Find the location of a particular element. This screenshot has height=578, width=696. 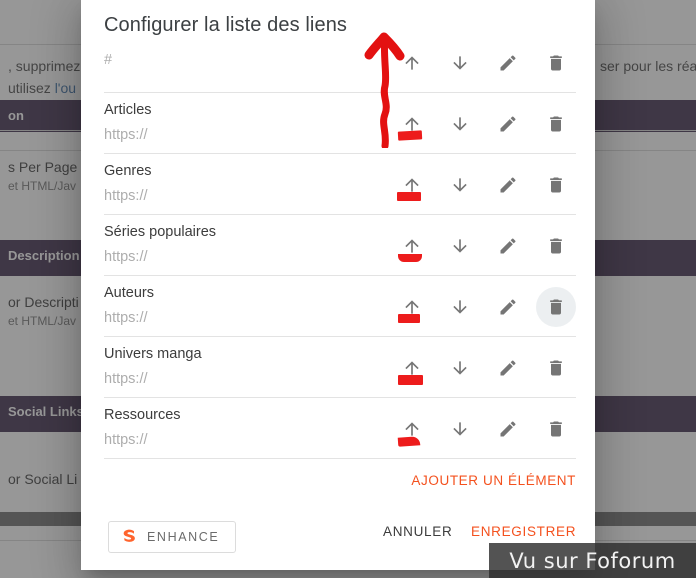

add-item-row: AJOUTER UN ÉLÉMENT is located at coordinates (340, 478).